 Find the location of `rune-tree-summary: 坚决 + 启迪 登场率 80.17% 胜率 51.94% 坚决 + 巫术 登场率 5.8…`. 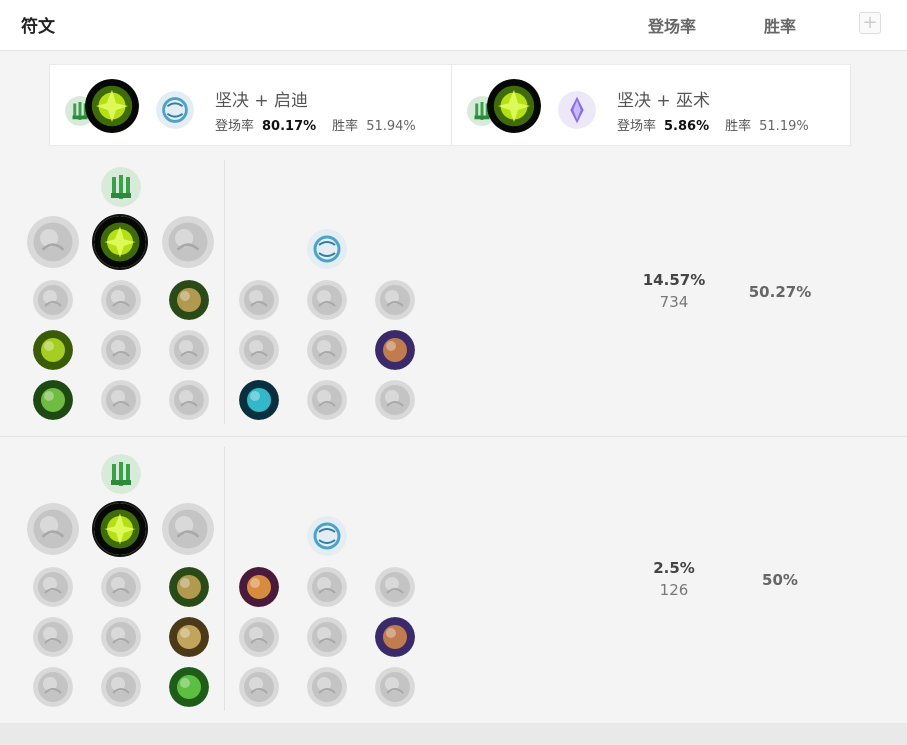

rune-tree-summary: 坚决 + 启迪 登场率 80.17% 胜率 51.94% 坚决 + 巫术 登场率 5.8… is located at coordinates (450, 105).